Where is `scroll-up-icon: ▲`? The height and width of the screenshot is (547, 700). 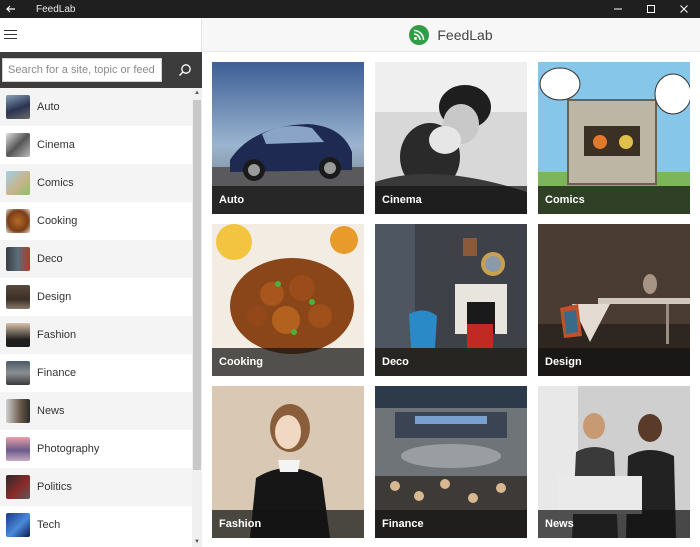
scroll-up-icon: ▲ is located at coordinates (197, 93).